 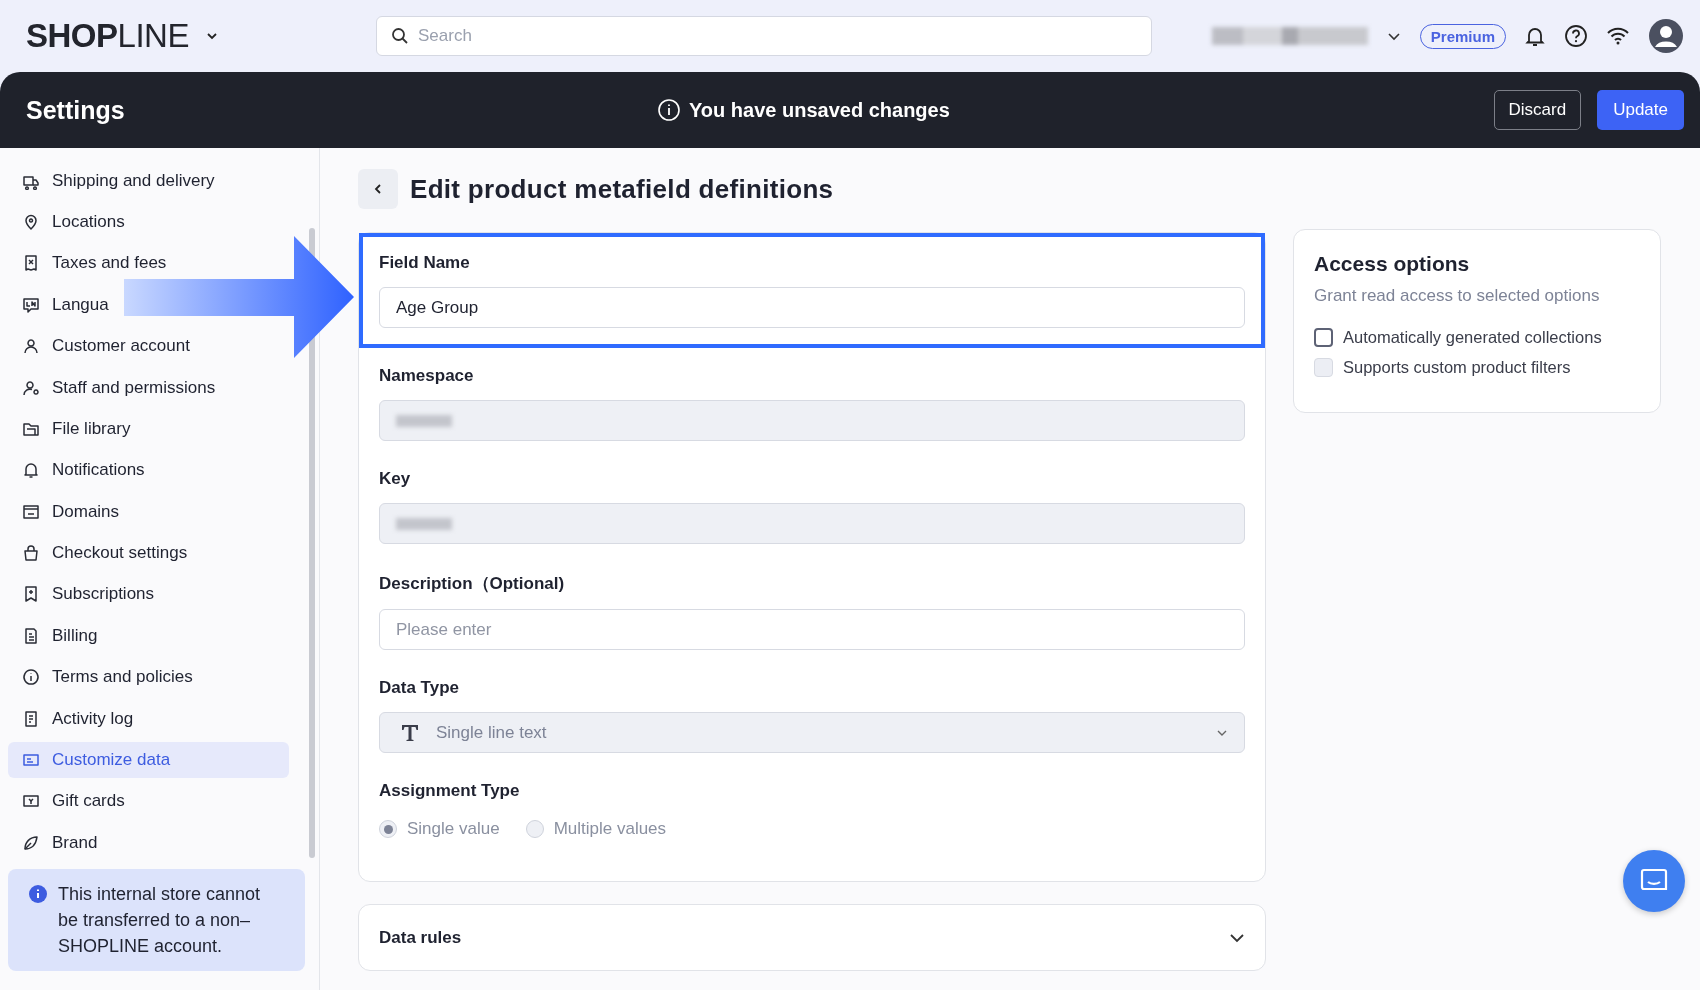 What do you see at coordinates (72, 718) in the screenshot?
I see `sidebar-item: Activity log` at bounding box center [72, 718].